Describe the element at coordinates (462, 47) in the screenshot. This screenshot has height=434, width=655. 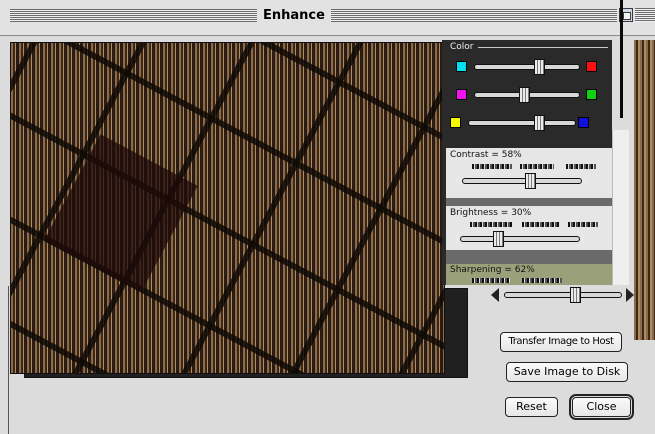
I see `color-group-label: Color` at that location.